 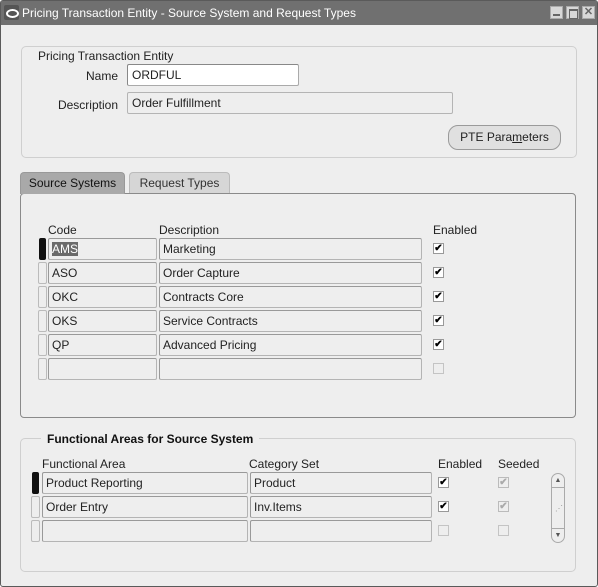 I want to click on oracle-app-icon, so click(x=11, y=12).